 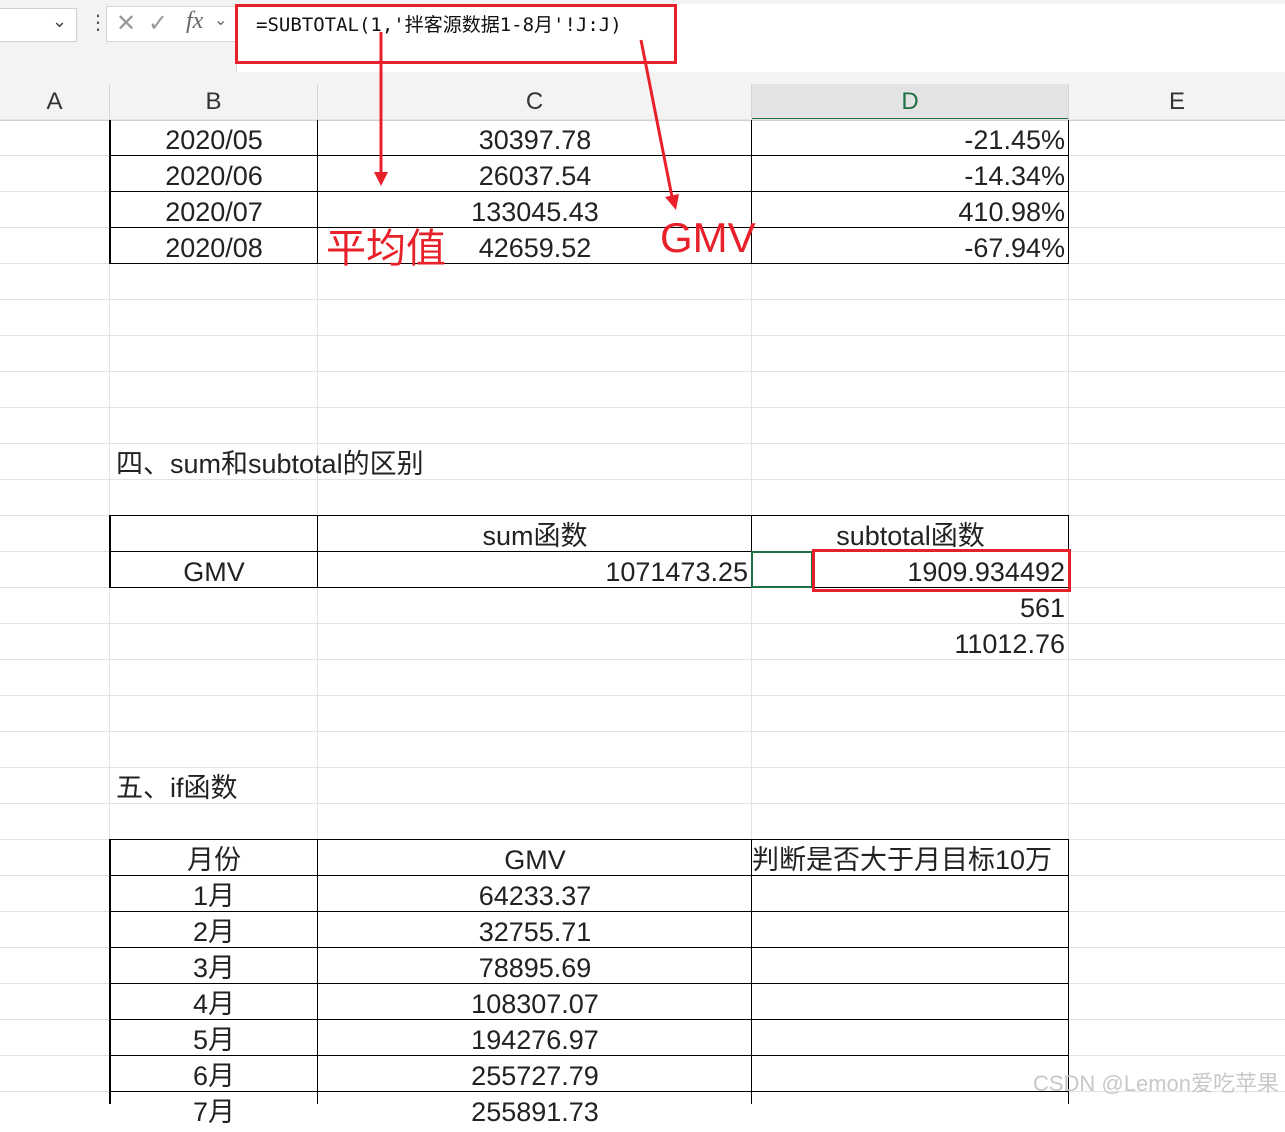 What do you see at coordinates (910, 858) in the screenshot?
I see `judge-header: 判断是否大于月目标10万` at bounding box center [910, 858].